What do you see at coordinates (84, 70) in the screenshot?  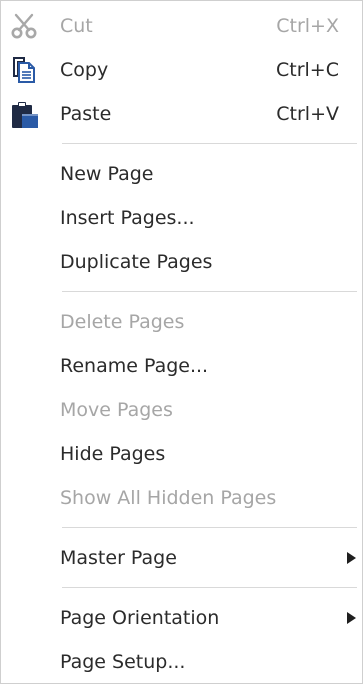 I see `menu-item-label: Copy` at bounding box center [84, 70].